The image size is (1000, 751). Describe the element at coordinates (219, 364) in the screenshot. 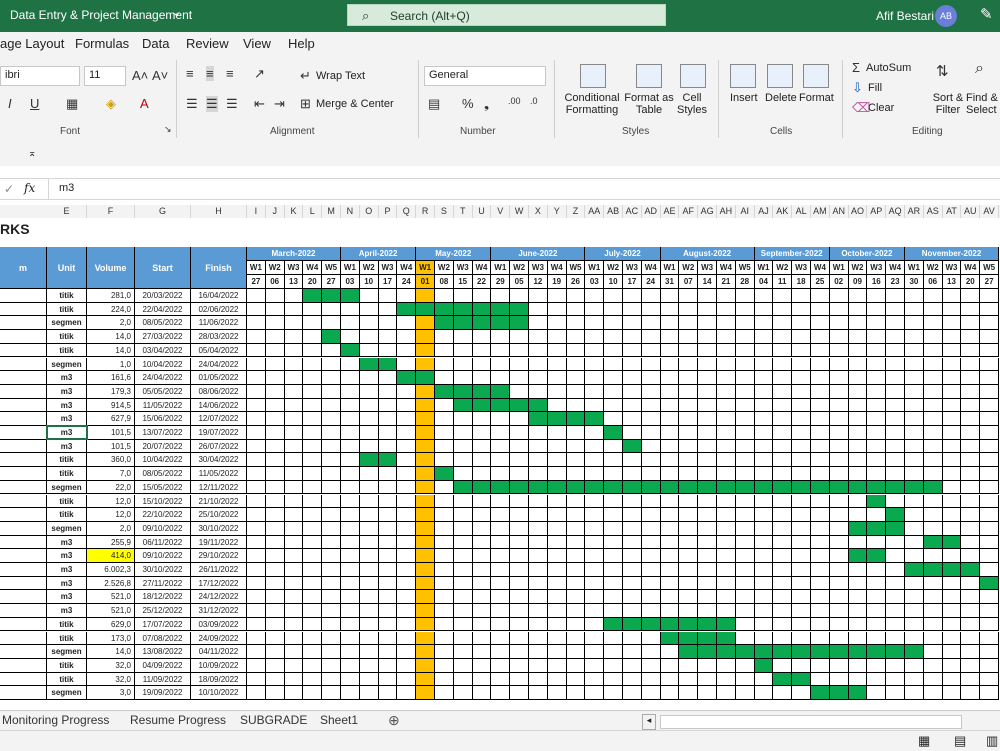

I see `cell-finish: 24/04/2022` at that location.